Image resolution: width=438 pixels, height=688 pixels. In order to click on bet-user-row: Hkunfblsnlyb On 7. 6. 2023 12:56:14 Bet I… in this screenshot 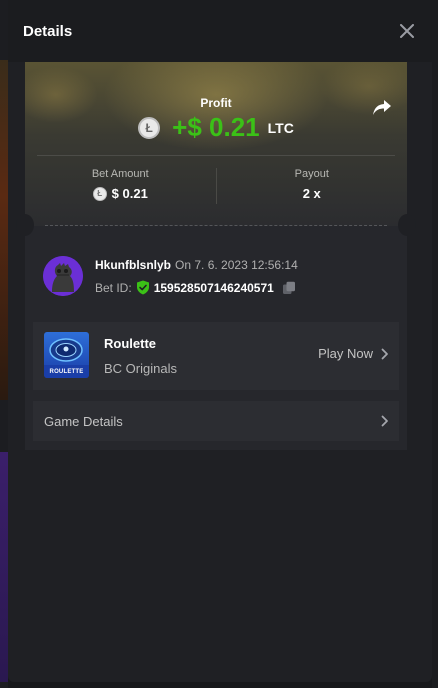, I will do `click(216, 276)`.